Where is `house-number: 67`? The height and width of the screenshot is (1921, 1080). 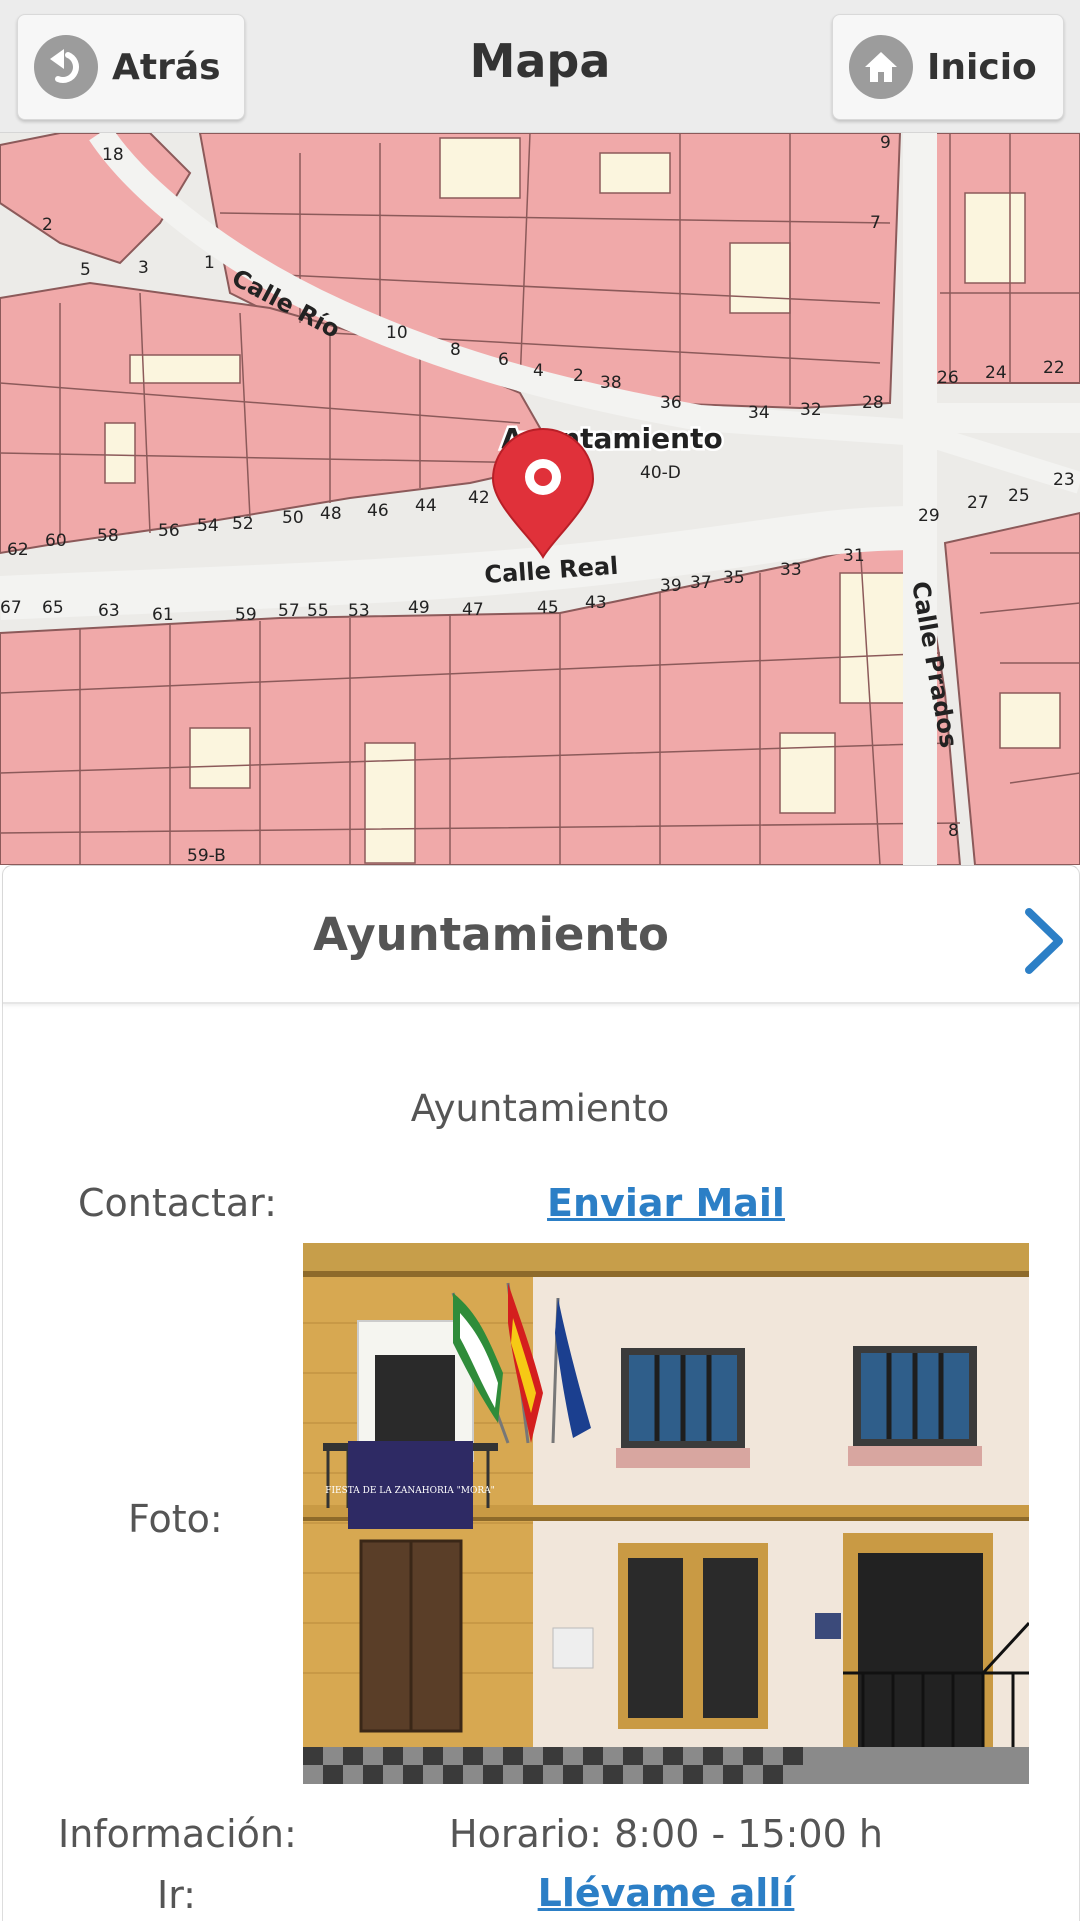
house-number: 67 is located at coordinates (11, 608).